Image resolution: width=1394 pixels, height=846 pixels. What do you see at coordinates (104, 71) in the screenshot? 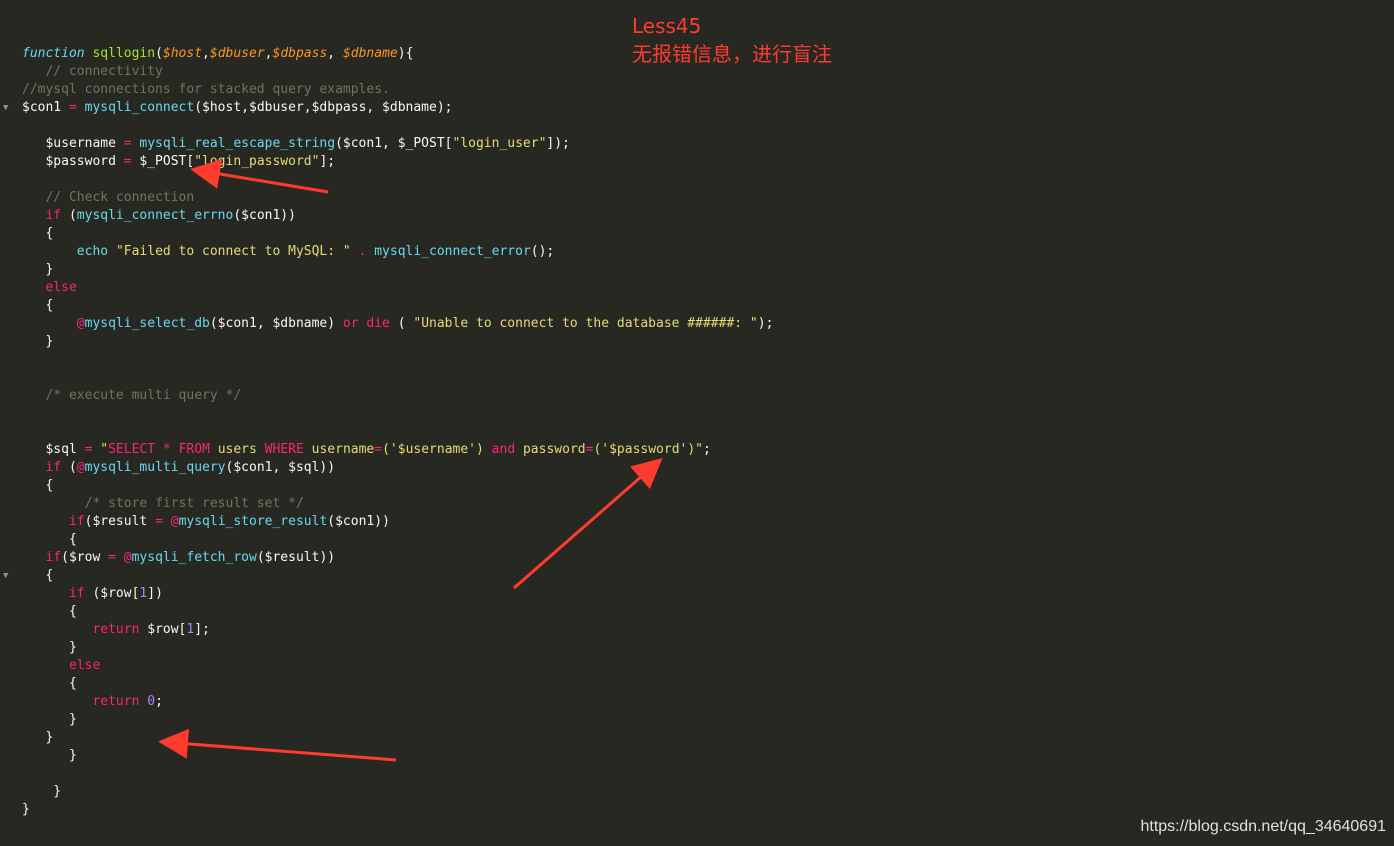
I see `code-token: // connectivity` at bounding box center [104, 71].